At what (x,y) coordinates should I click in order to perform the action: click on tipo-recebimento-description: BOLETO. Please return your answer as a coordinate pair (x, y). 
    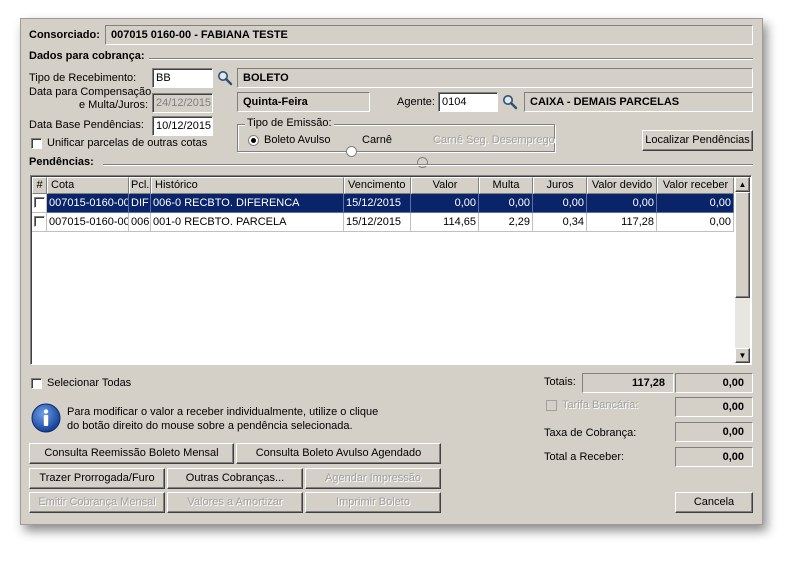
    Looking at the image, I should click on (495, 78).